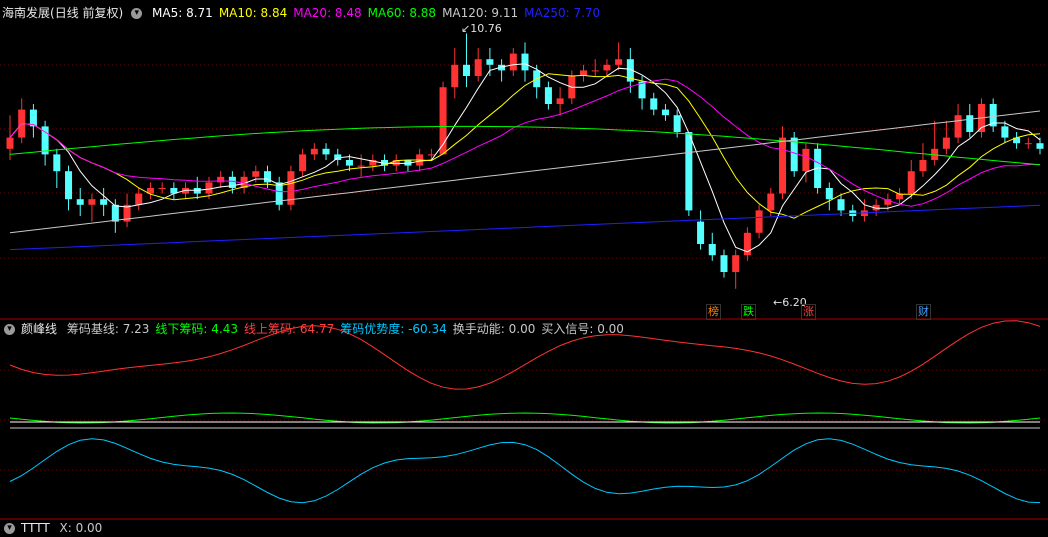 The height and width of the screenshot is (537, 1048). I want to click on indicator-dropdown-icon: ▾, so click(9, 329).